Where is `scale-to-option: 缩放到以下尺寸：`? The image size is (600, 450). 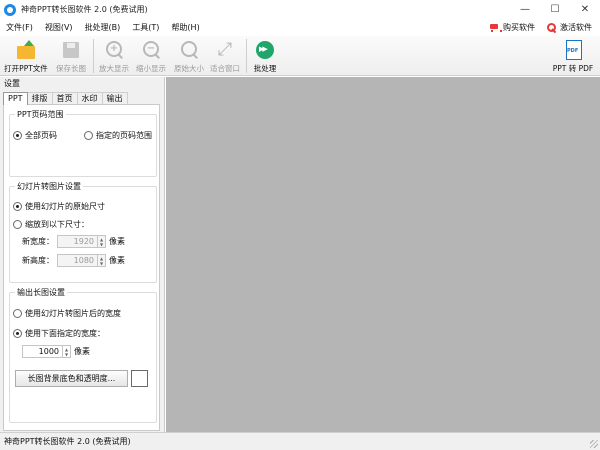 scale-to-option: 缩放到以下尺寸： is located at coordinates (51, 224).